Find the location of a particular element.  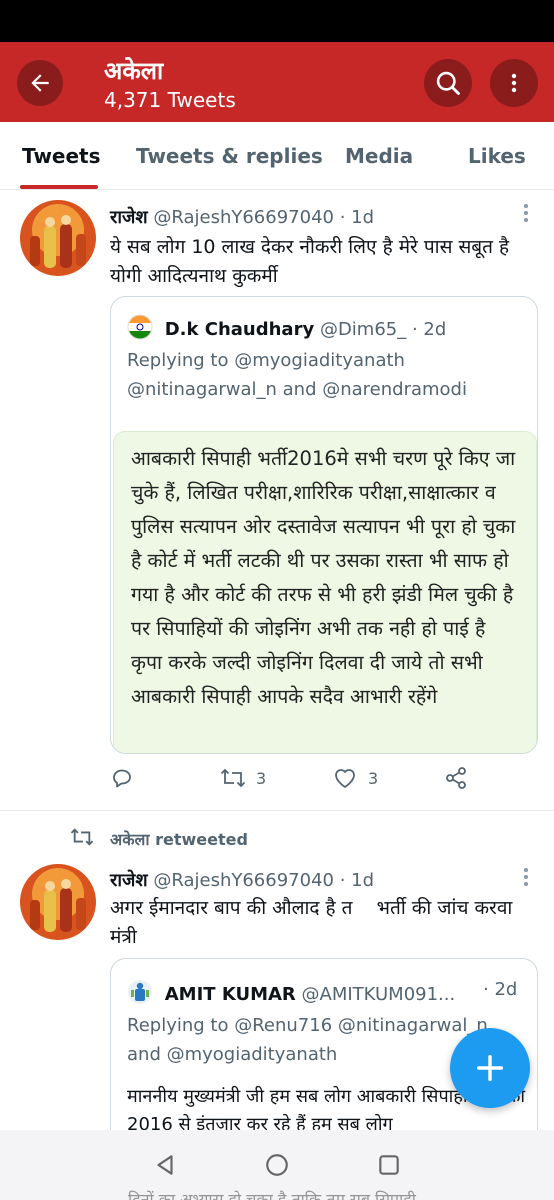

reply-icon is located at coordinates (122, 778).